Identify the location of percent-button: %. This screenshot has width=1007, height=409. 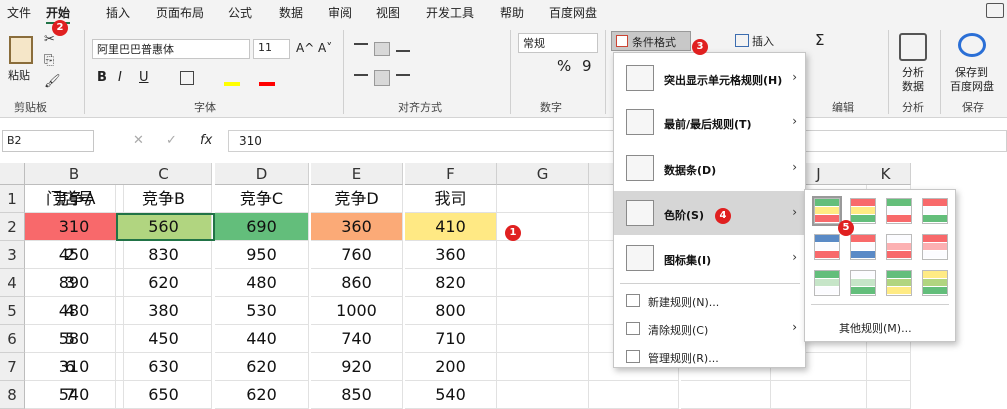
(564, 66).